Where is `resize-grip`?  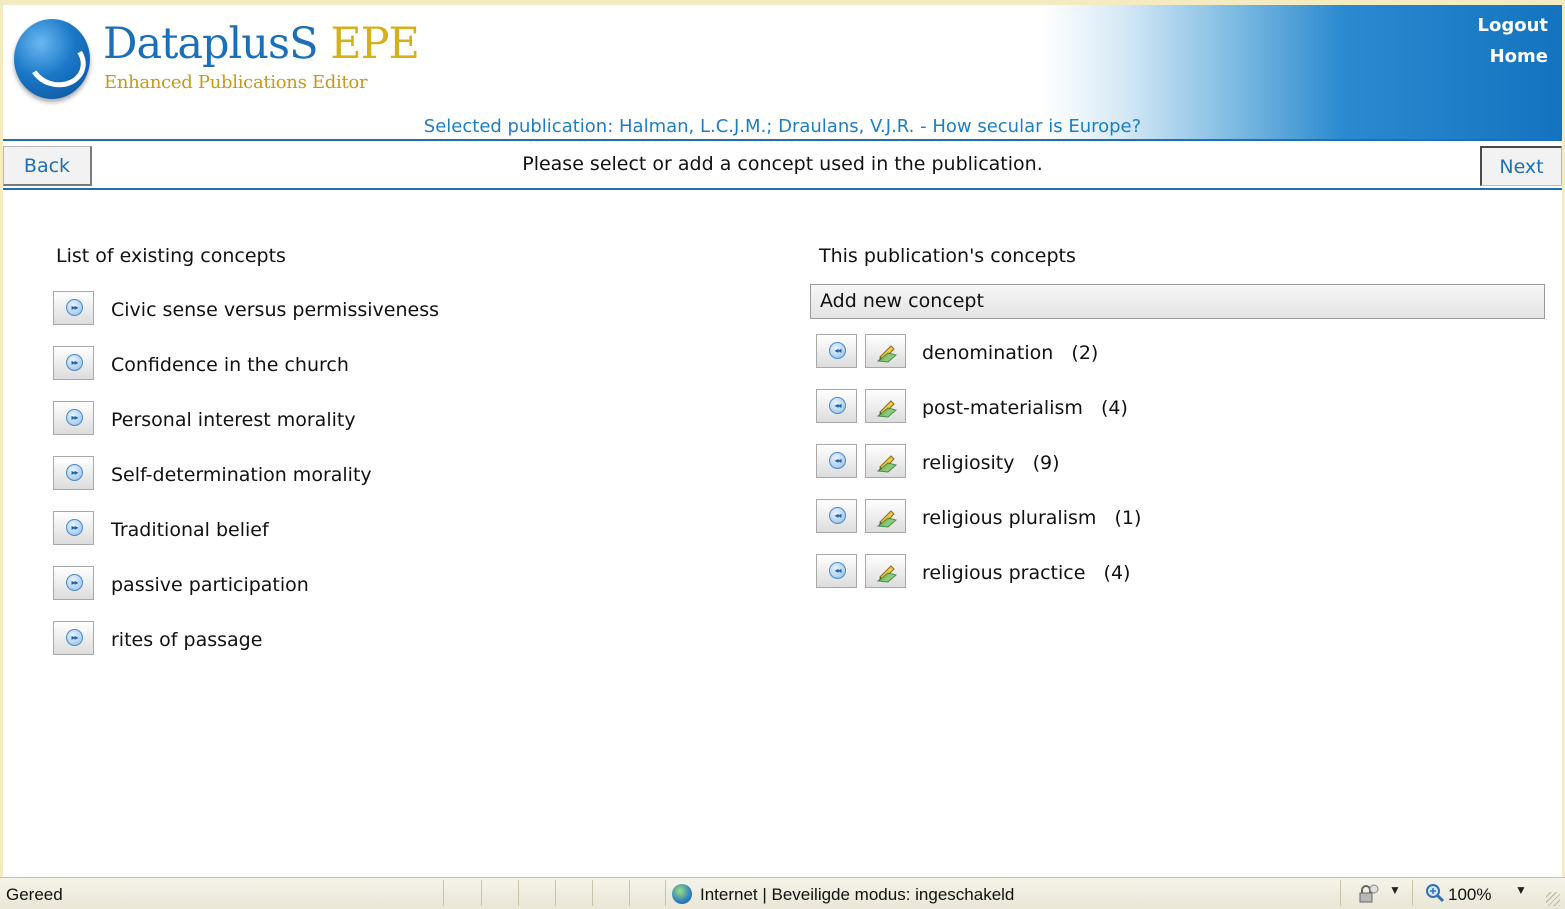
resize-grip is located at coordinates (1553, 899).